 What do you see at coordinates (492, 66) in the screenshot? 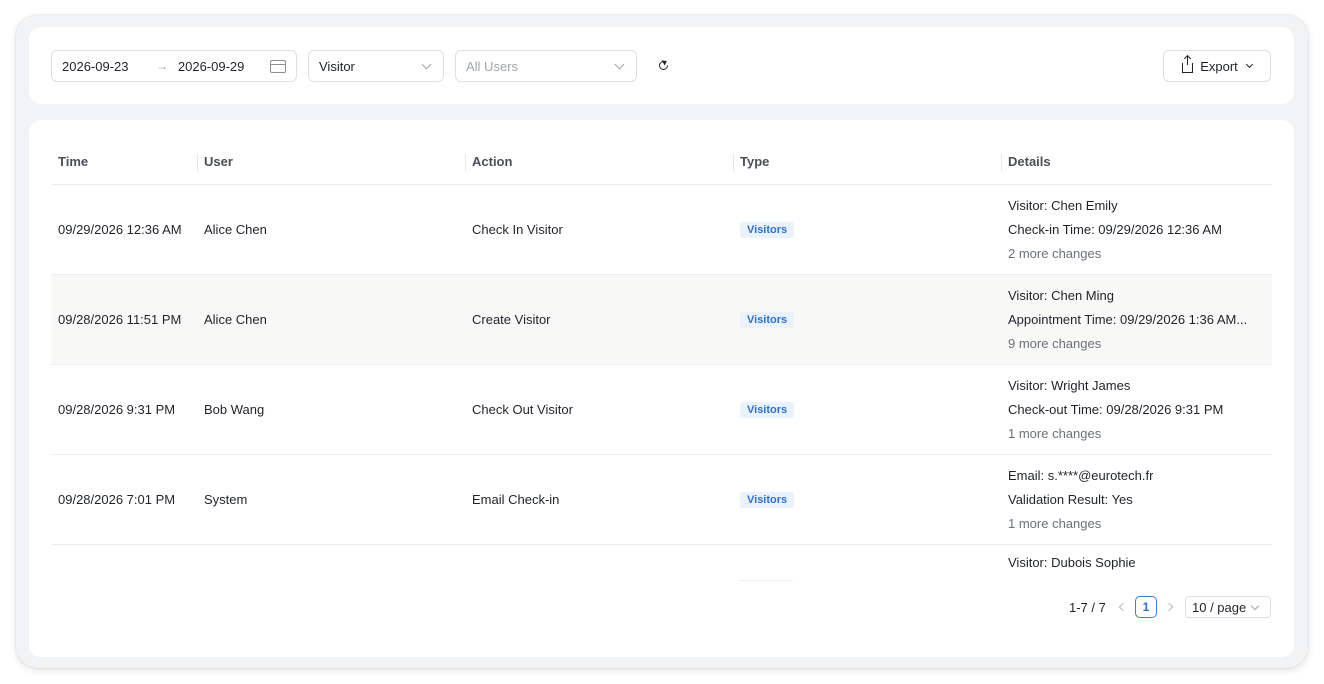
I see `users-select-placeholder: All Users` at bounding box center [492, 66].